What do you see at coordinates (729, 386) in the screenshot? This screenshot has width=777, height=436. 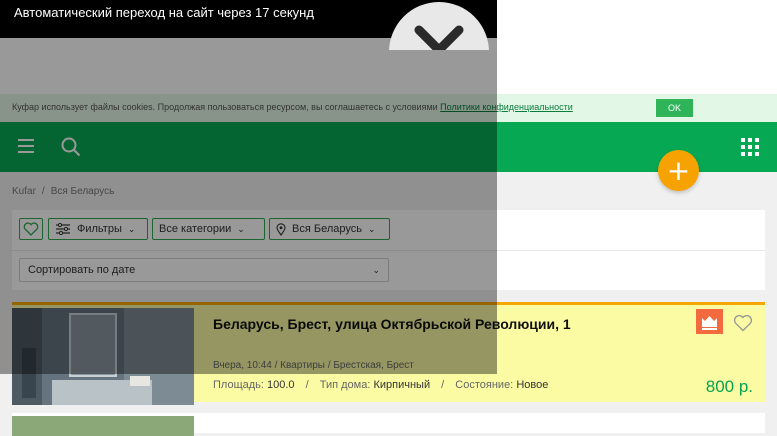 I see `listing-price: 800 р.` at bounding box center [729, 386].